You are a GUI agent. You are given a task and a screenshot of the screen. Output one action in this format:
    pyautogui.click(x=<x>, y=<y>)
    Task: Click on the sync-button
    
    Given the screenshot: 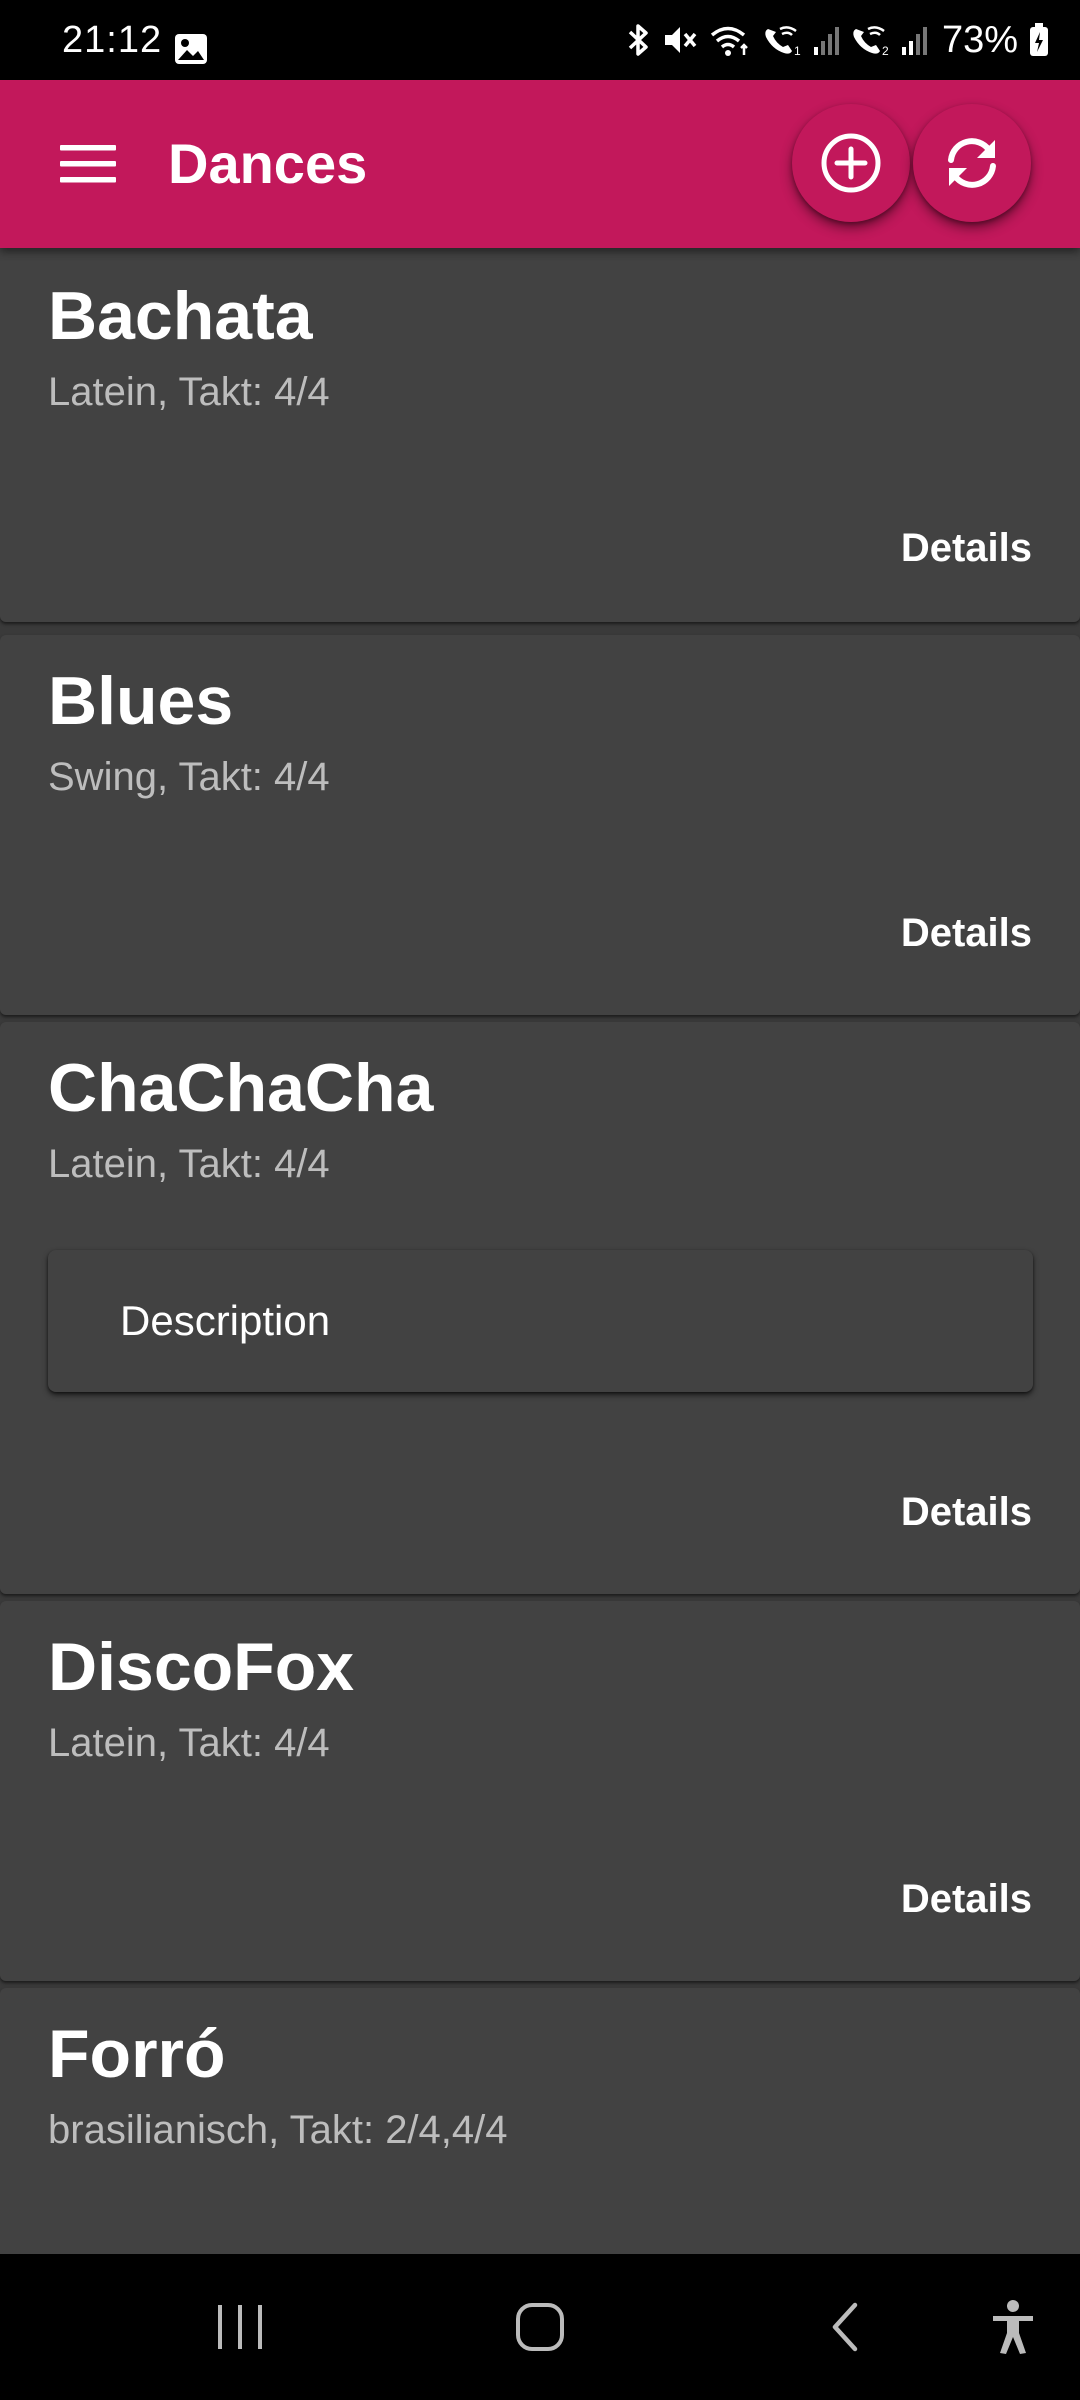 What is the action you would take?
    pyautogui.click(x=972, y=163)
    